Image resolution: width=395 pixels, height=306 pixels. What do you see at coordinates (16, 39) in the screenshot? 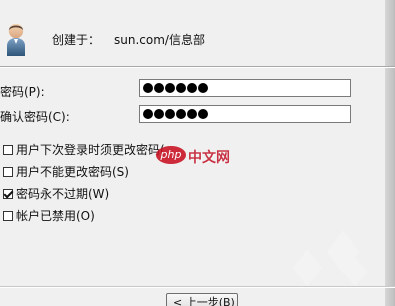
I see `user-avatar-icon` at bounding box center [16, 39].